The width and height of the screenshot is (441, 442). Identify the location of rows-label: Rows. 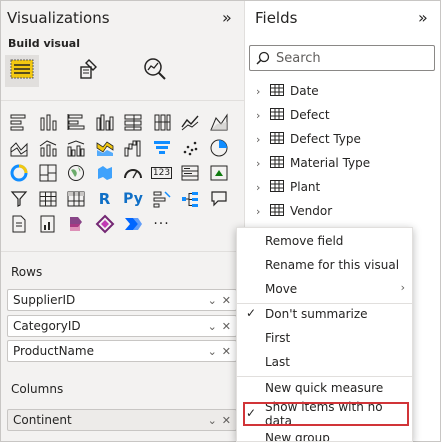
(27, 272).